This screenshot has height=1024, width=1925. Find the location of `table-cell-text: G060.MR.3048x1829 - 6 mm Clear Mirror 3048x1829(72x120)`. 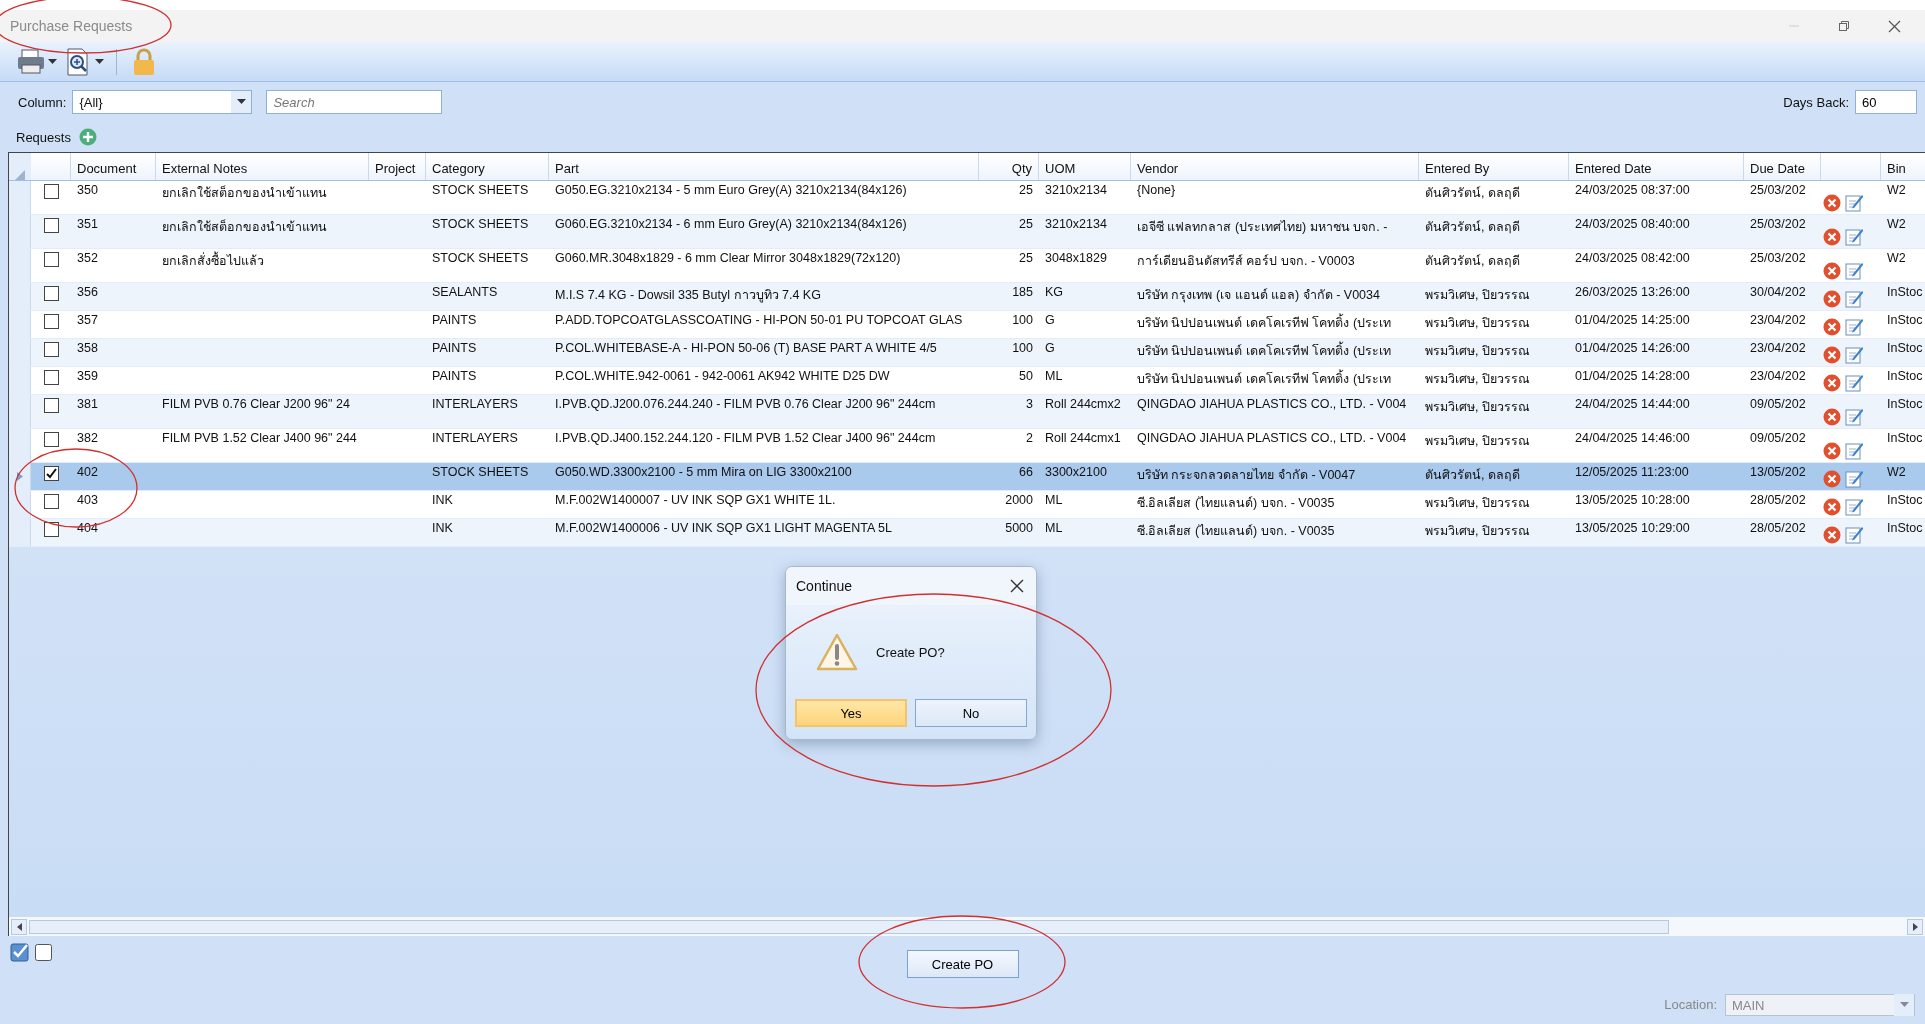

table-cell-text: G060.MR.3048x1829 - 6 mm Clear Mirror 3048x1829(72x120) is located at coordinates (728, 258).